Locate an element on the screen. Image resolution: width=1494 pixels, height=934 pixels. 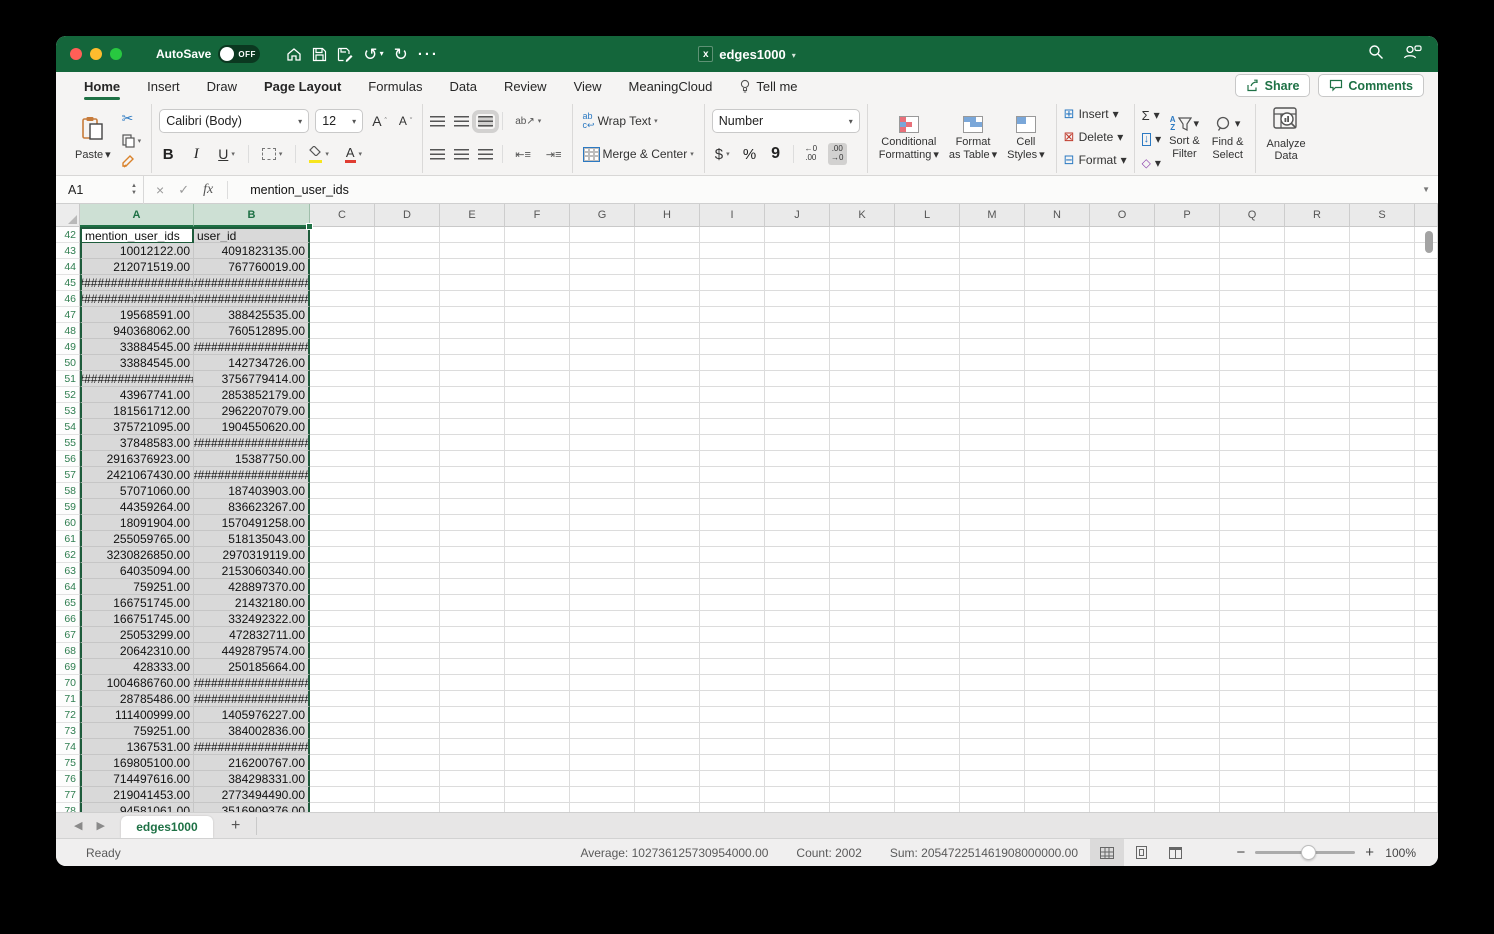
shrink-font-button: Aˇ is located at coordinates (405, 121).